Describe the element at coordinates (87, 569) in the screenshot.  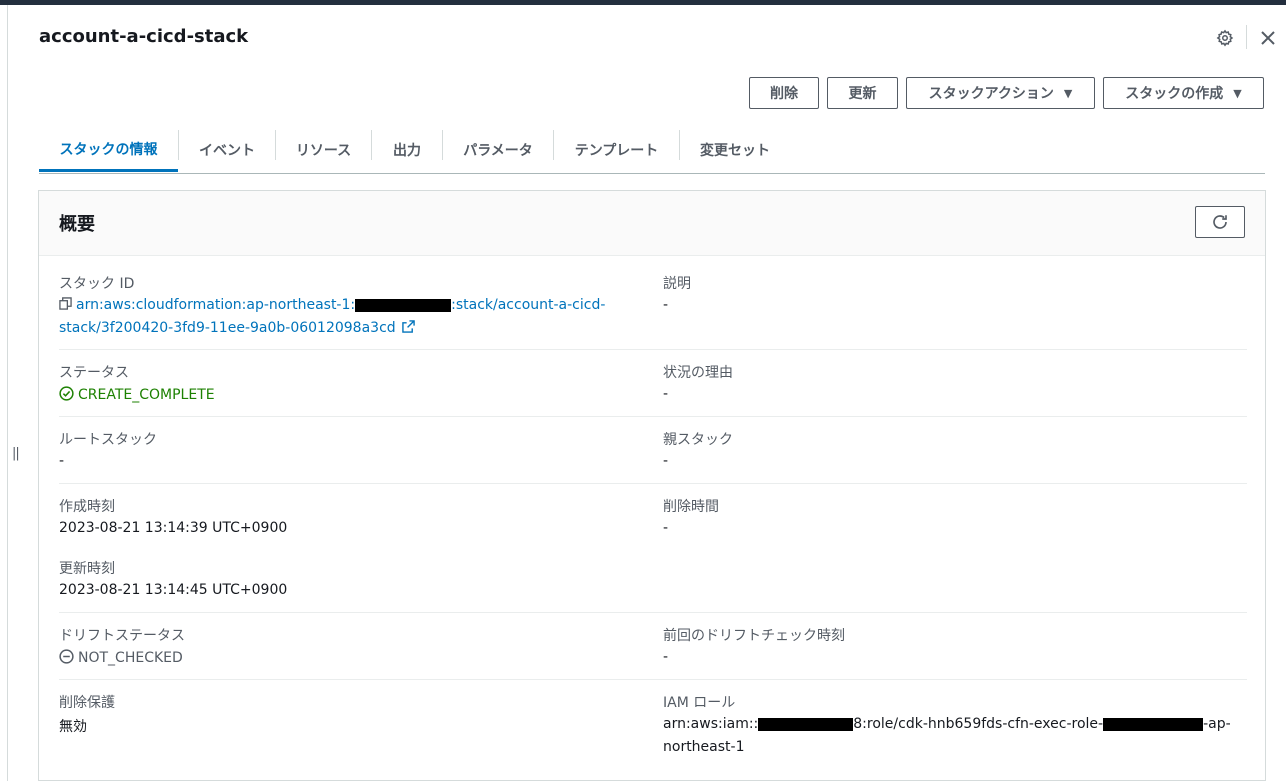
I see `updated-time-label: 更新時刻` at that location.